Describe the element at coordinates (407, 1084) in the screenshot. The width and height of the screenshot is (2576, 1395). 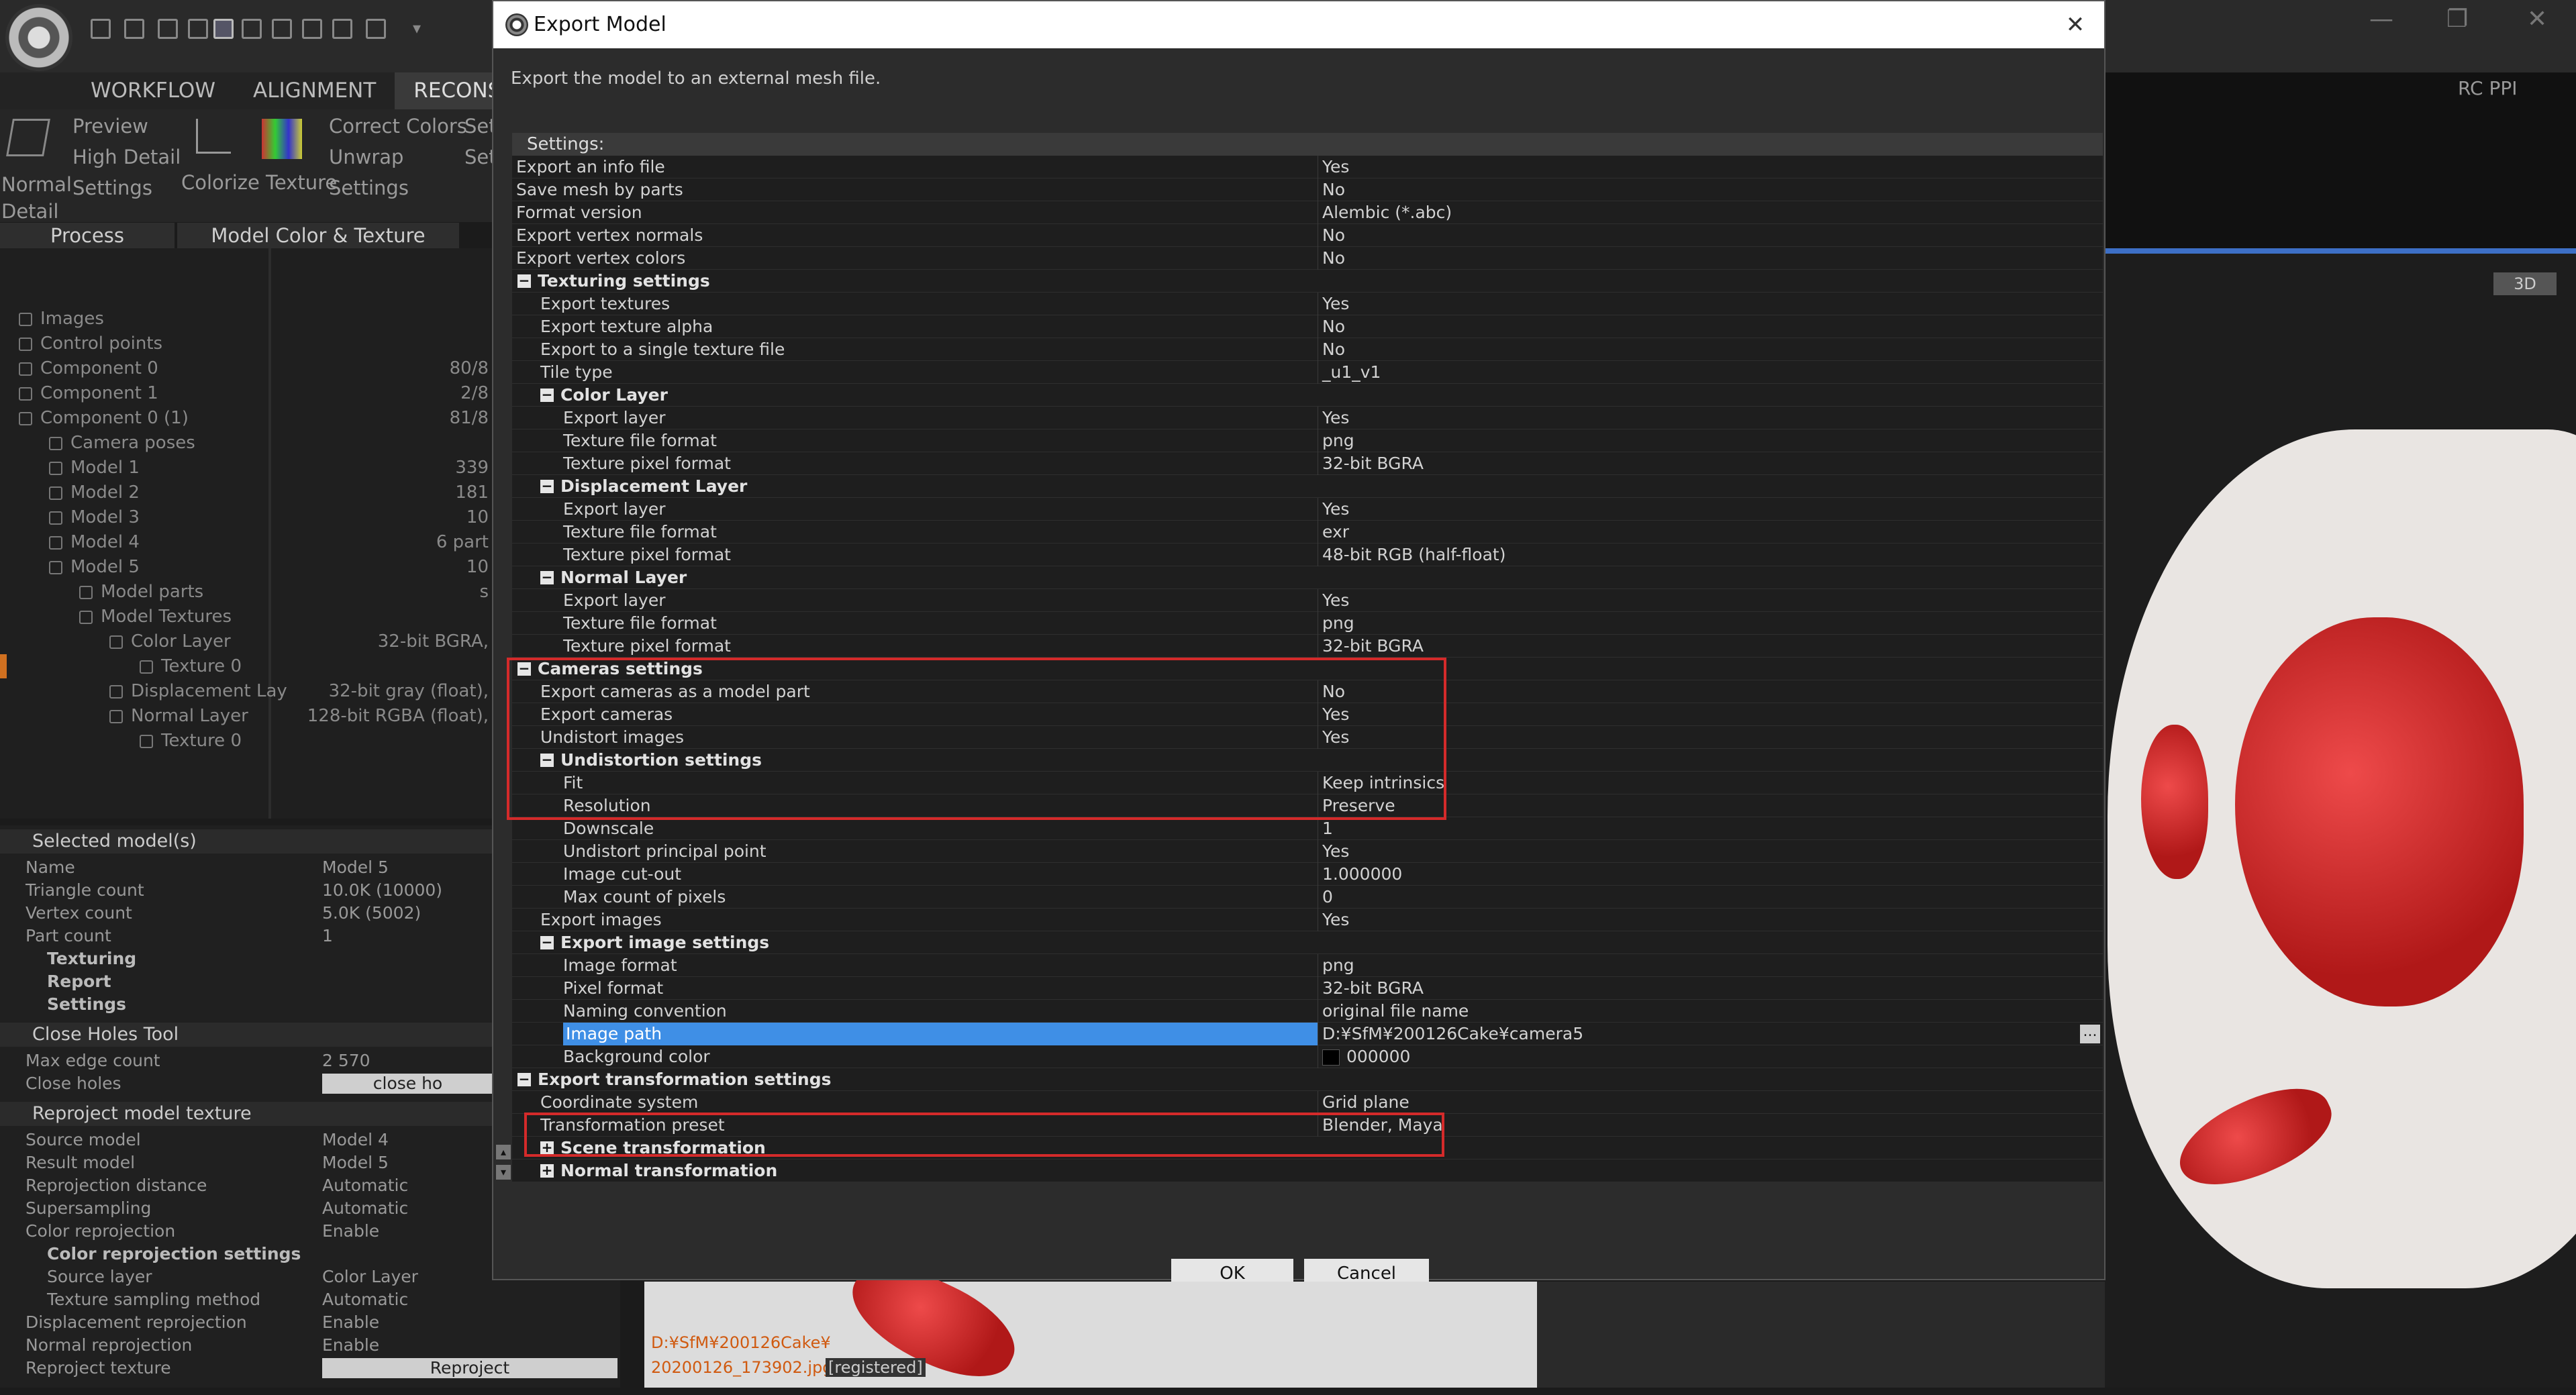
I see `close-holes-button: close ho` at that location.